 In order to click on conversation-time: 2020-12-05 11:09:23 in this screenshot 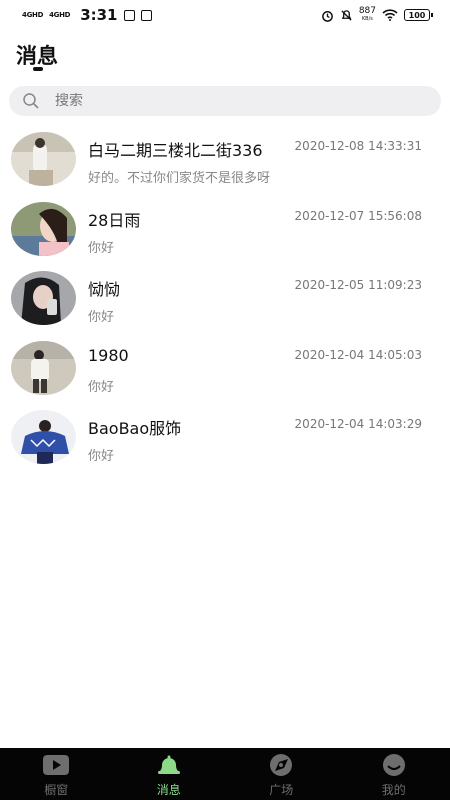, I will do `click(358, 285)`.